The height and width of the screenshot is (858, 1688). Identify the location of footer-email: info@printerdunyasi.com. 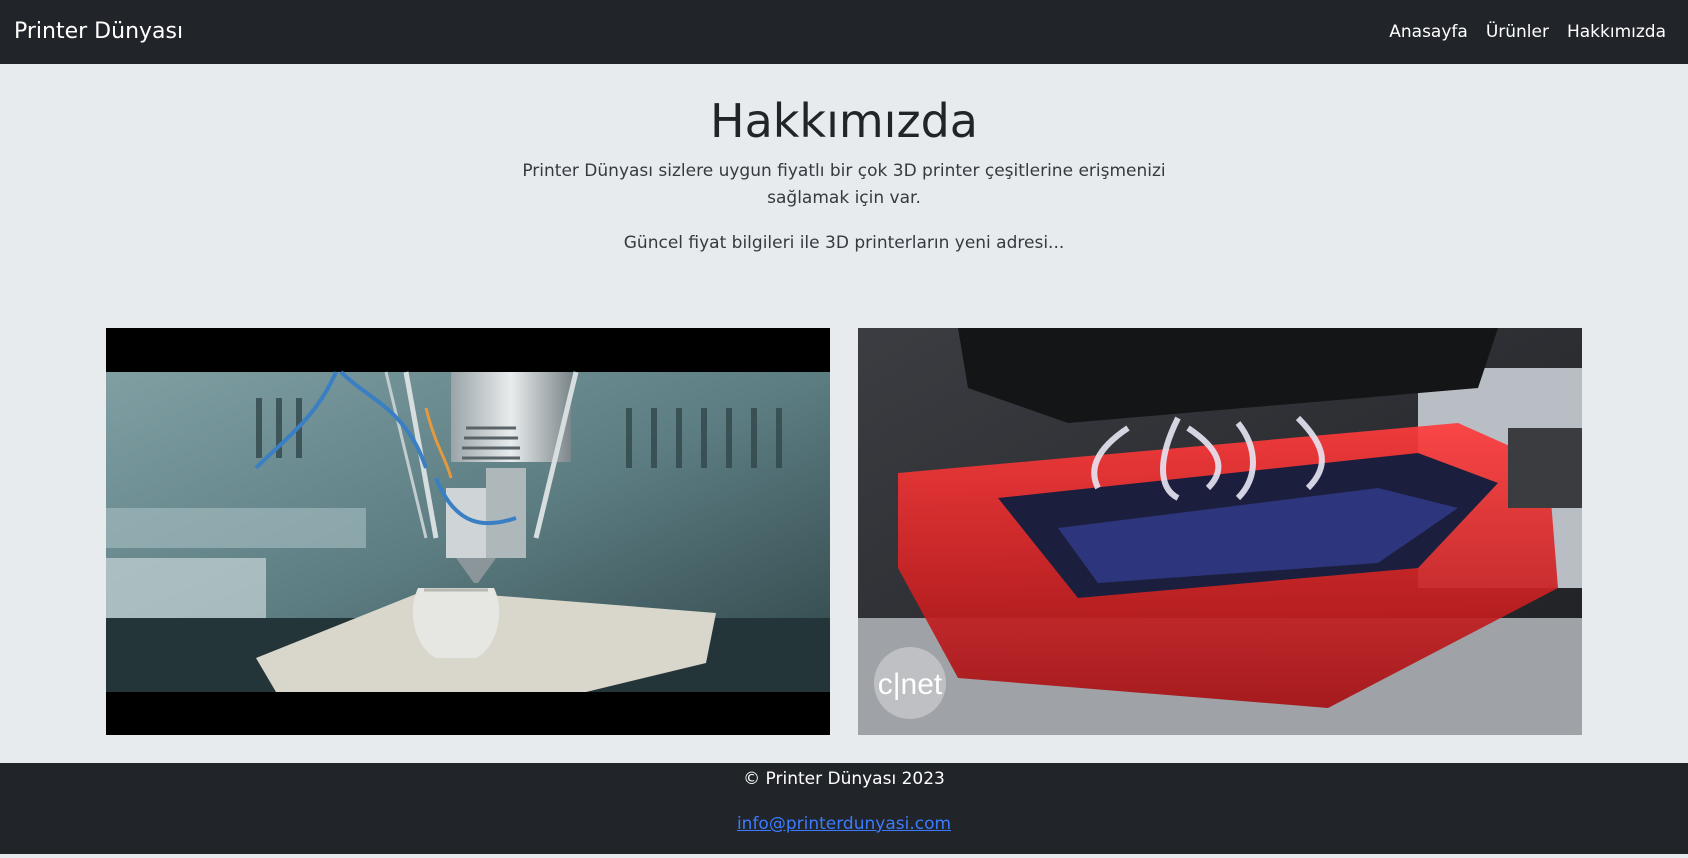
(844, 824).